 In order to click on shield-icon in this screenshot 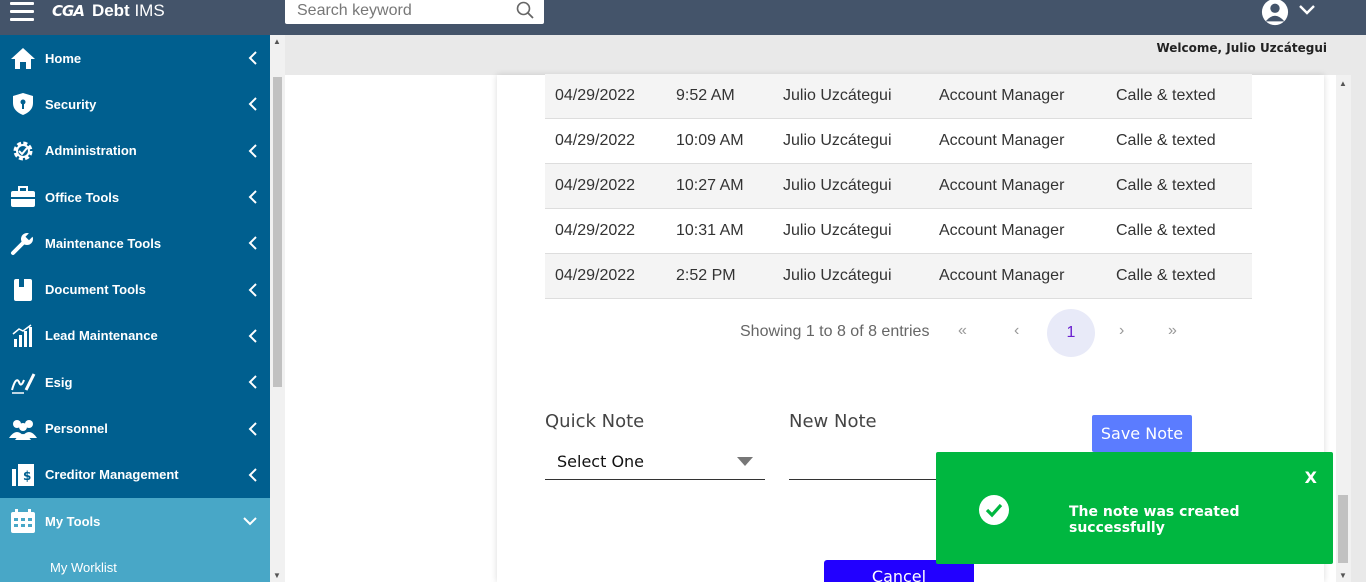, I will do `click(22, 104)`.